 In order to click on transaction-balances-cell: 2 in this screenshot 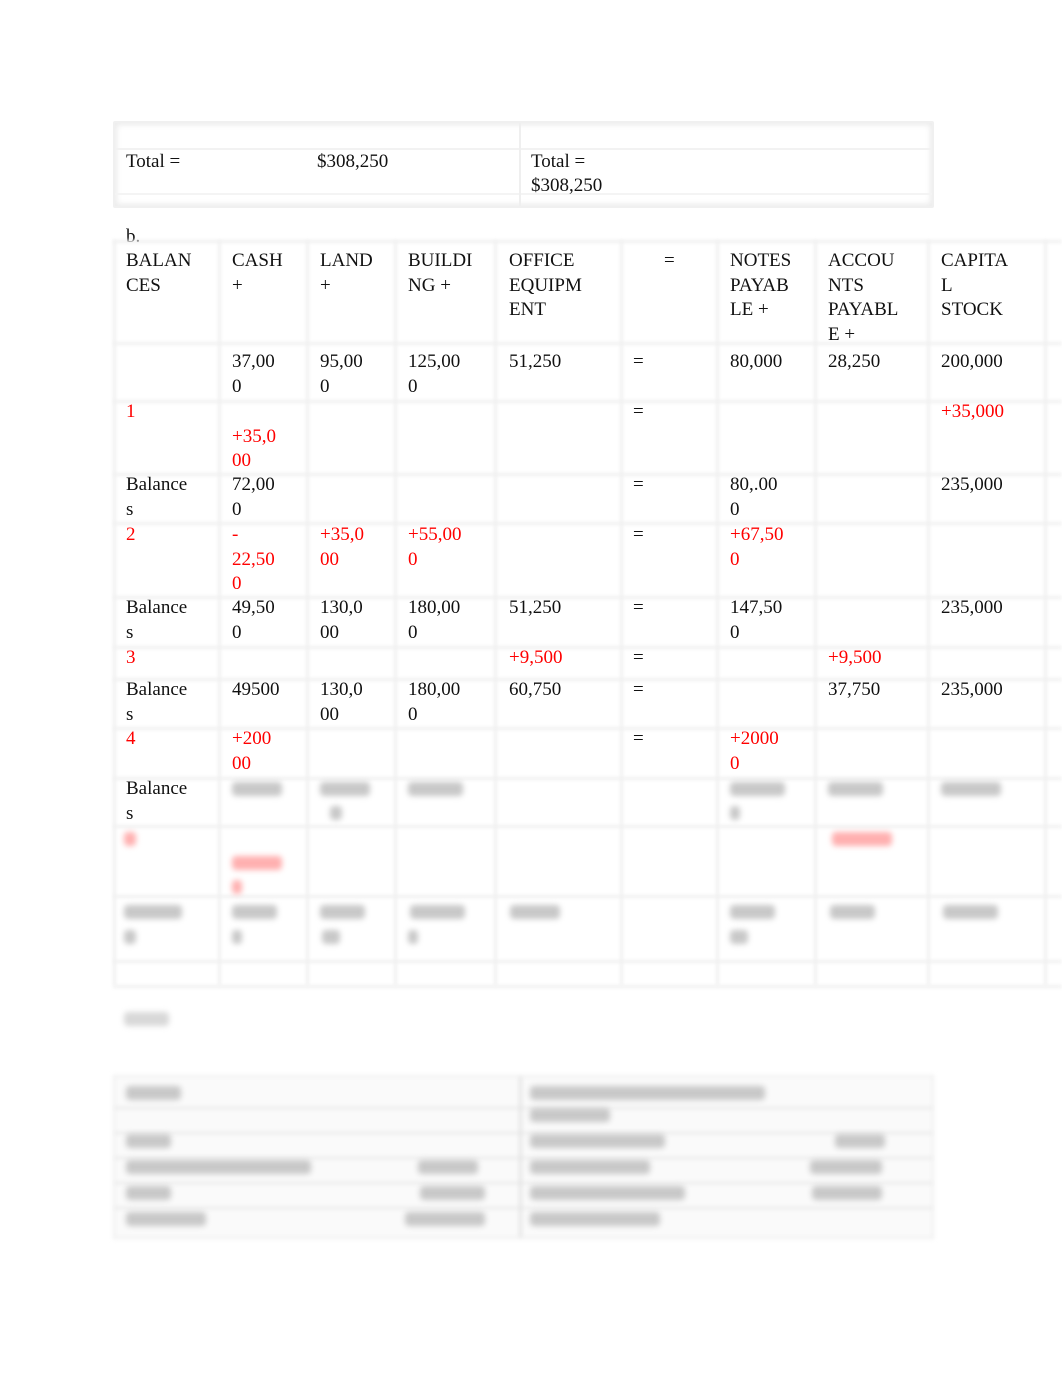, I will do `click(131, 534)`.